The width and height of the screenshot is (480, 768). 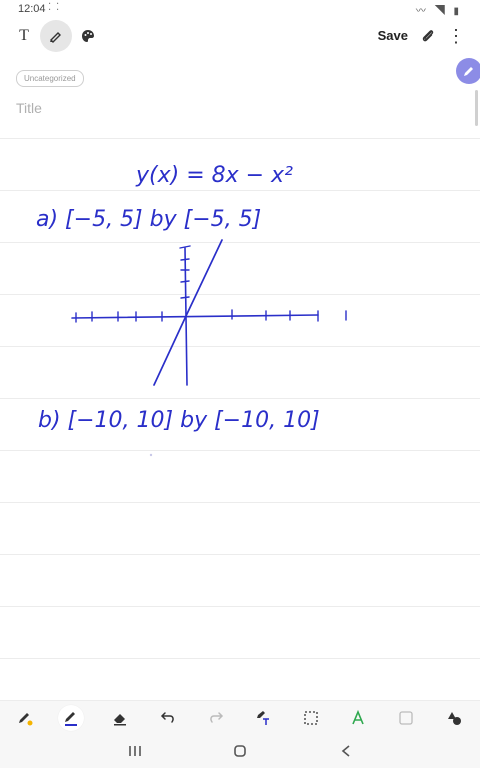 I want to click on more-options-button: ⋮, so click(x=456, y=36).